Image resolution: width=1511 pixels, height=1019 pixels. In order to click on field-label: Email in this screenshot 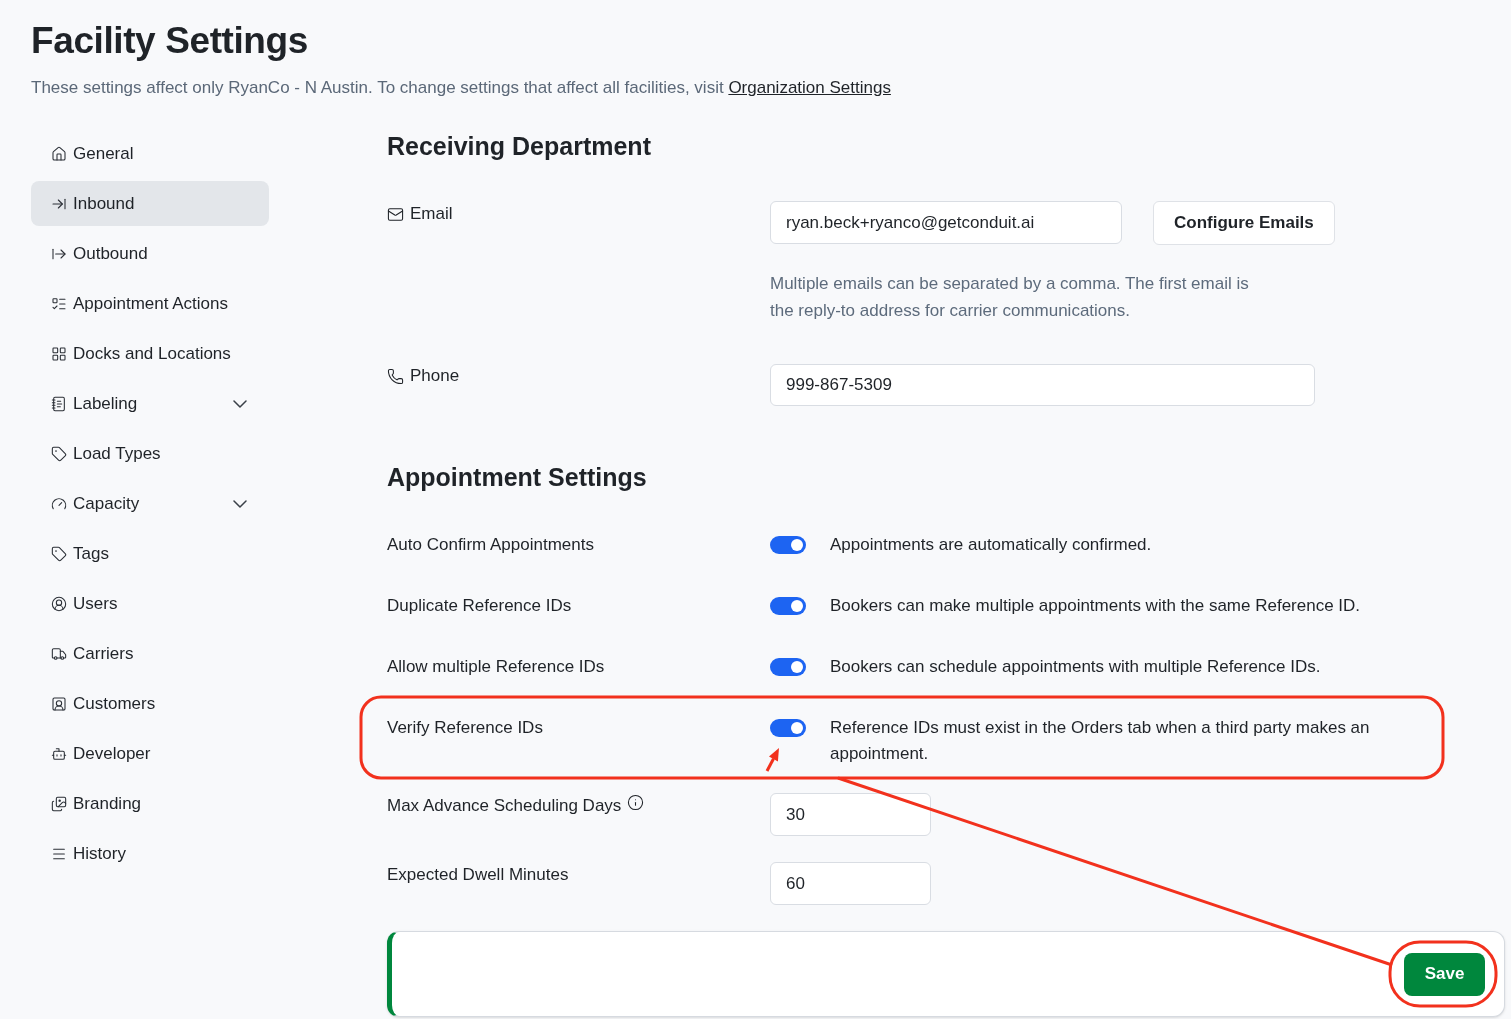, I will do `click(431, 214)`.